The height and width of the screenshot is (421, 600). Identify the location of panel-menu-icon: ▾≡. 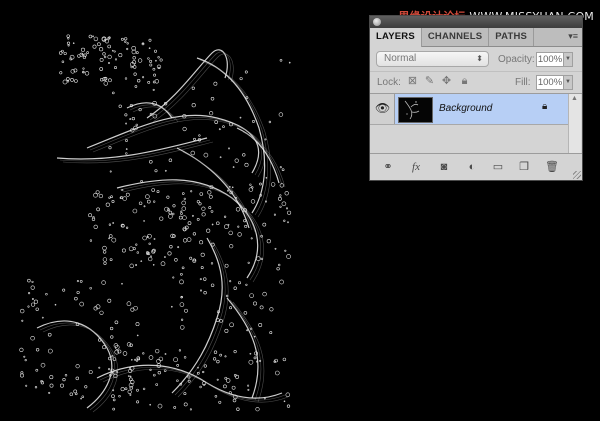
(573, 36).